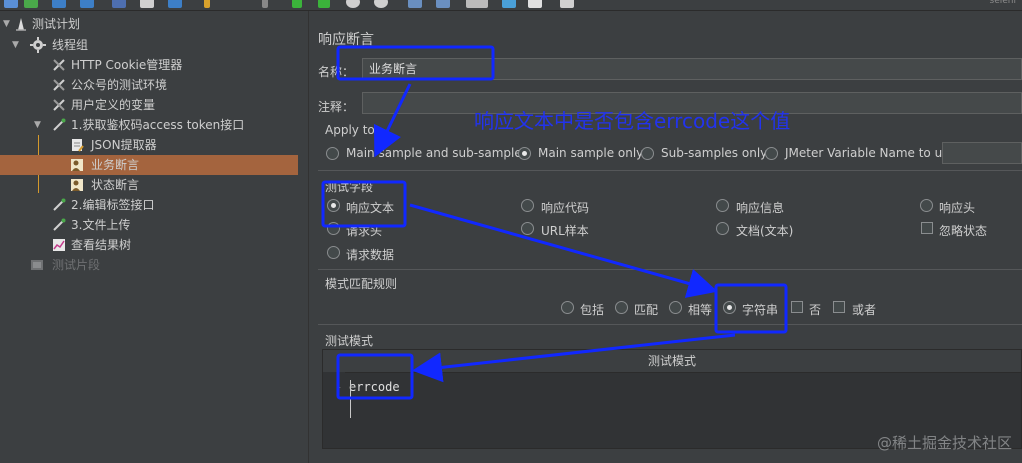  Describe the element at coordinates (722, 228) in the screenshot. I see `field-document-text-radio` at that location.